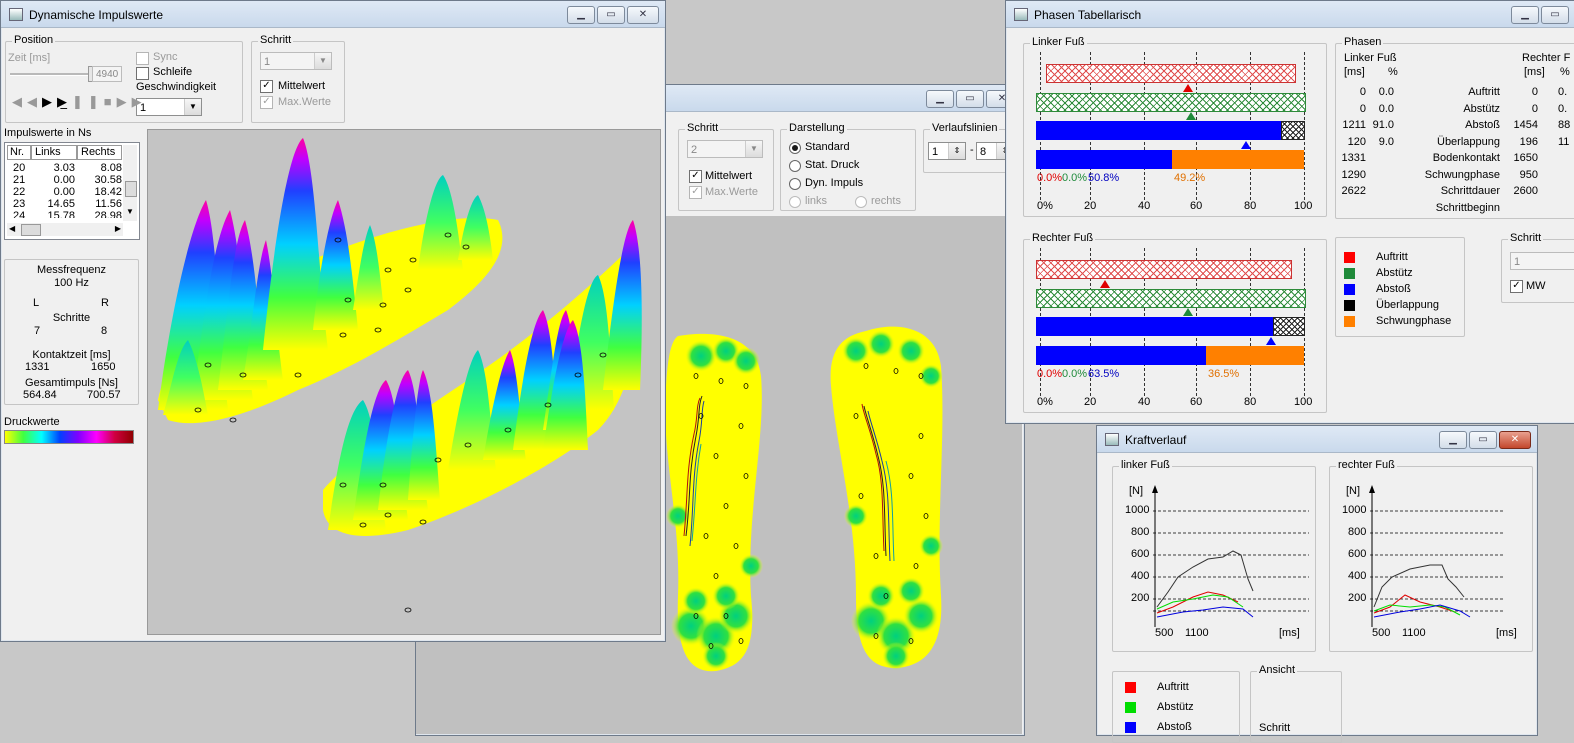 The width and height of the screenshot is (1574, 743). I want to click on abstoss-marker-r, so click(1271, 341).